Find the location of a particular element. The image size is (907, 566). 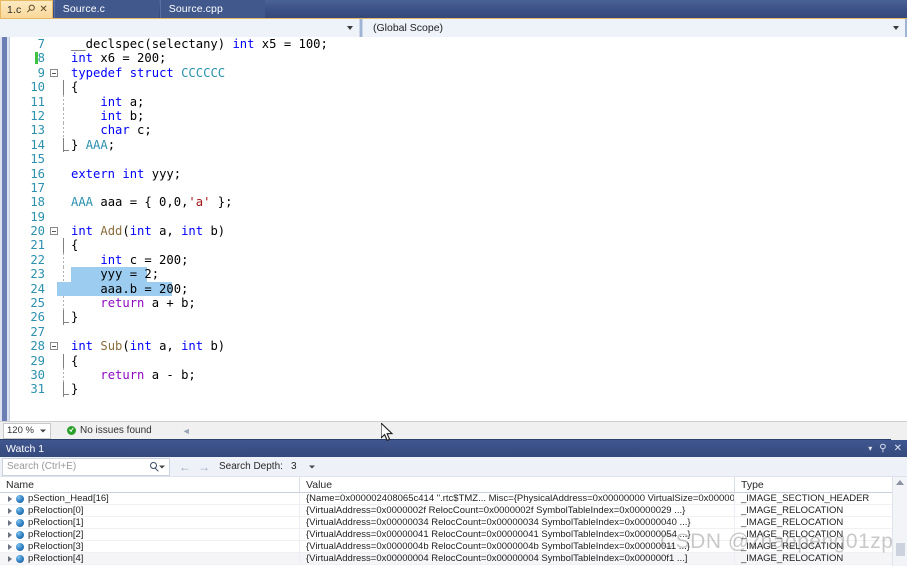

magnifier-icon is located at coordinates (153, 465).